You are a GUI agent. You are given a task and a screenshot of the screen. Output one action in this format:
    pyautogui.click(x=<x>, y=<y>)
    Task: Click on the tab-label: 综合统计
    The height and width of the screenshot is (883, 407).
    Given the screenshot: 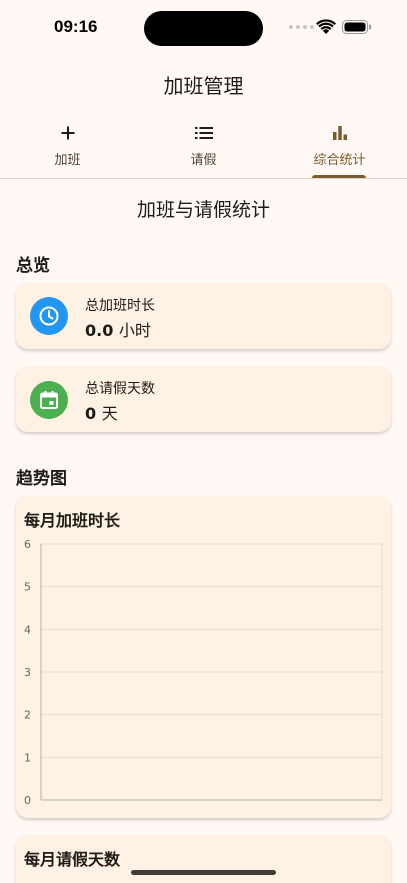 What is the action you would take?
    pyautogui.click(x=339, y=160)
    